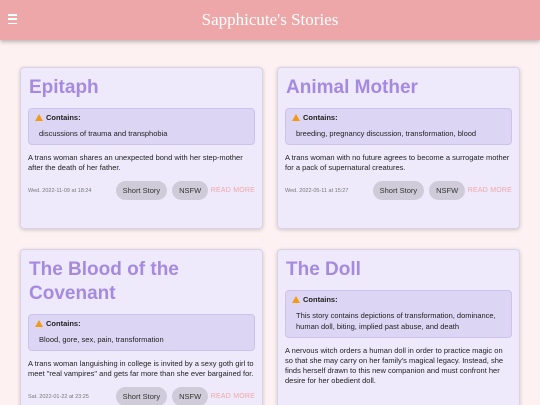  Describe the element at coordinates (60, 190) in the screenshot. I see `story-date: Wed. 2022-11-09 at 18:24` at that location.